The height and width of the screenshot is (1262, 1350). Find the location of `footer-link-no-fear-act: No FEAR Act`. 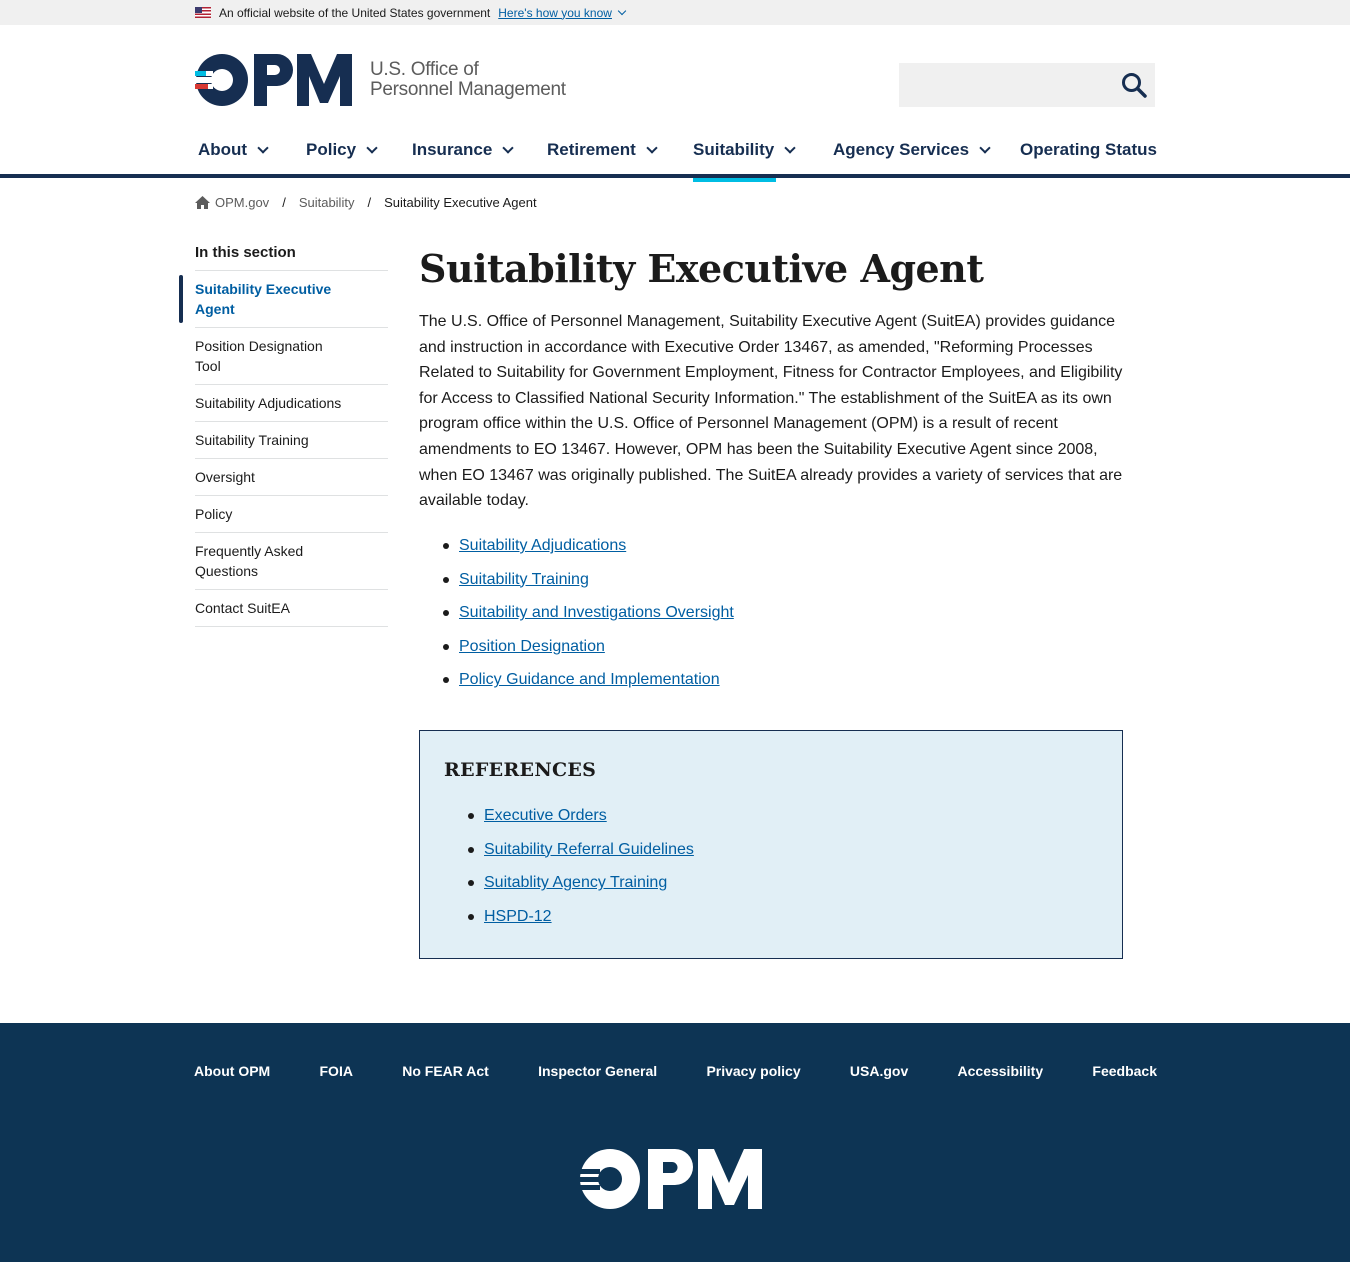

footer-link-no-fear-act: No FEAR Act is located at coordinates (445, 1071).